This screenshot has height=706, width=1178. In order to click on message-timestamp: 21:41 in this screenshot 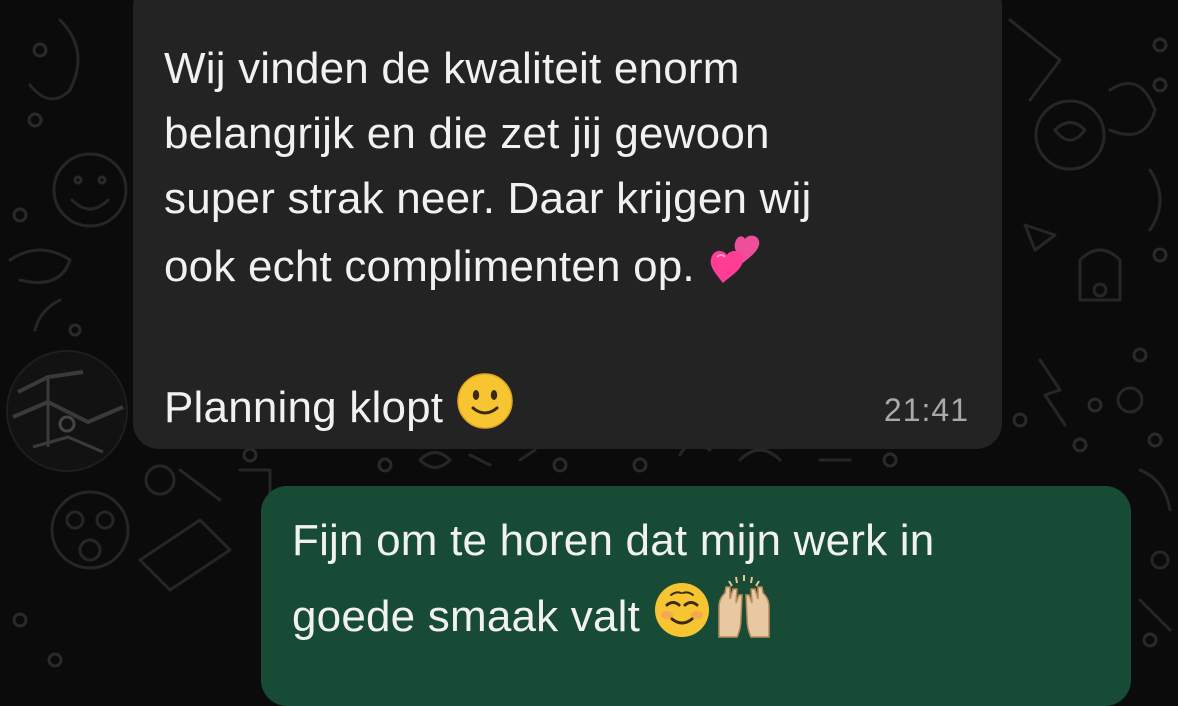, I will do `click(926, 410)`.